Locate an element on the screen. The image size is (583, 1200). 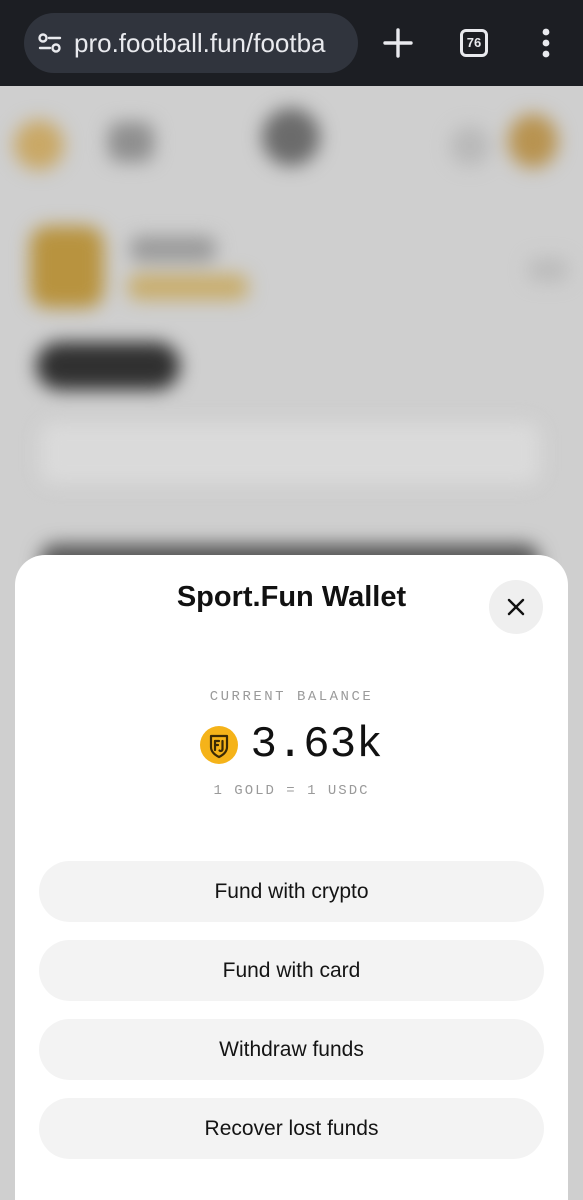
browser-toolbar: pro.football.fun/footba 76 is located at coordinates (291, 43).